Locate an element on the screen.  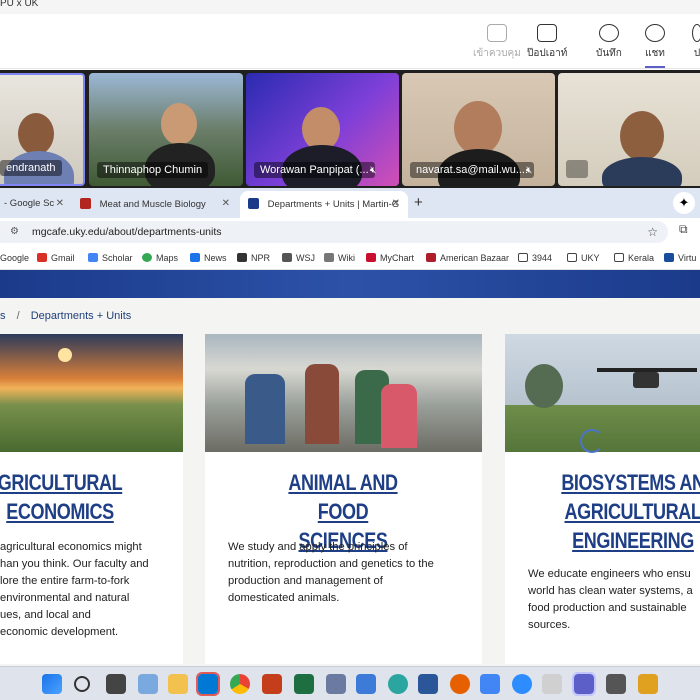
site-banner is located at coordinates (350, 284).